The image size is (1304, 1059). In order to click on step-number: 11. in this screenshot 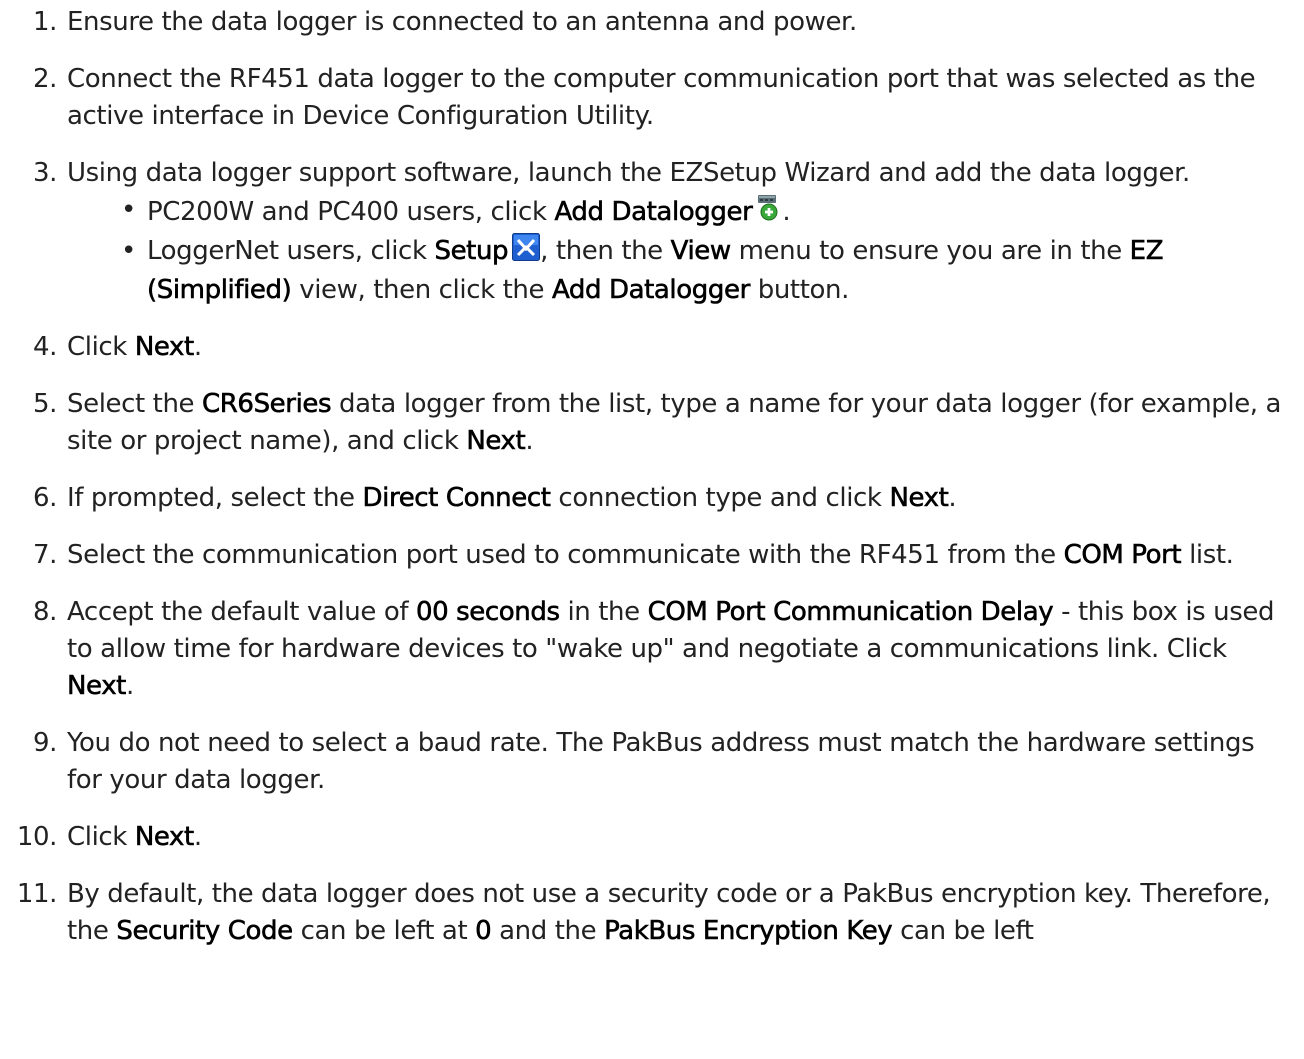, I will do `click(37, 894)`.